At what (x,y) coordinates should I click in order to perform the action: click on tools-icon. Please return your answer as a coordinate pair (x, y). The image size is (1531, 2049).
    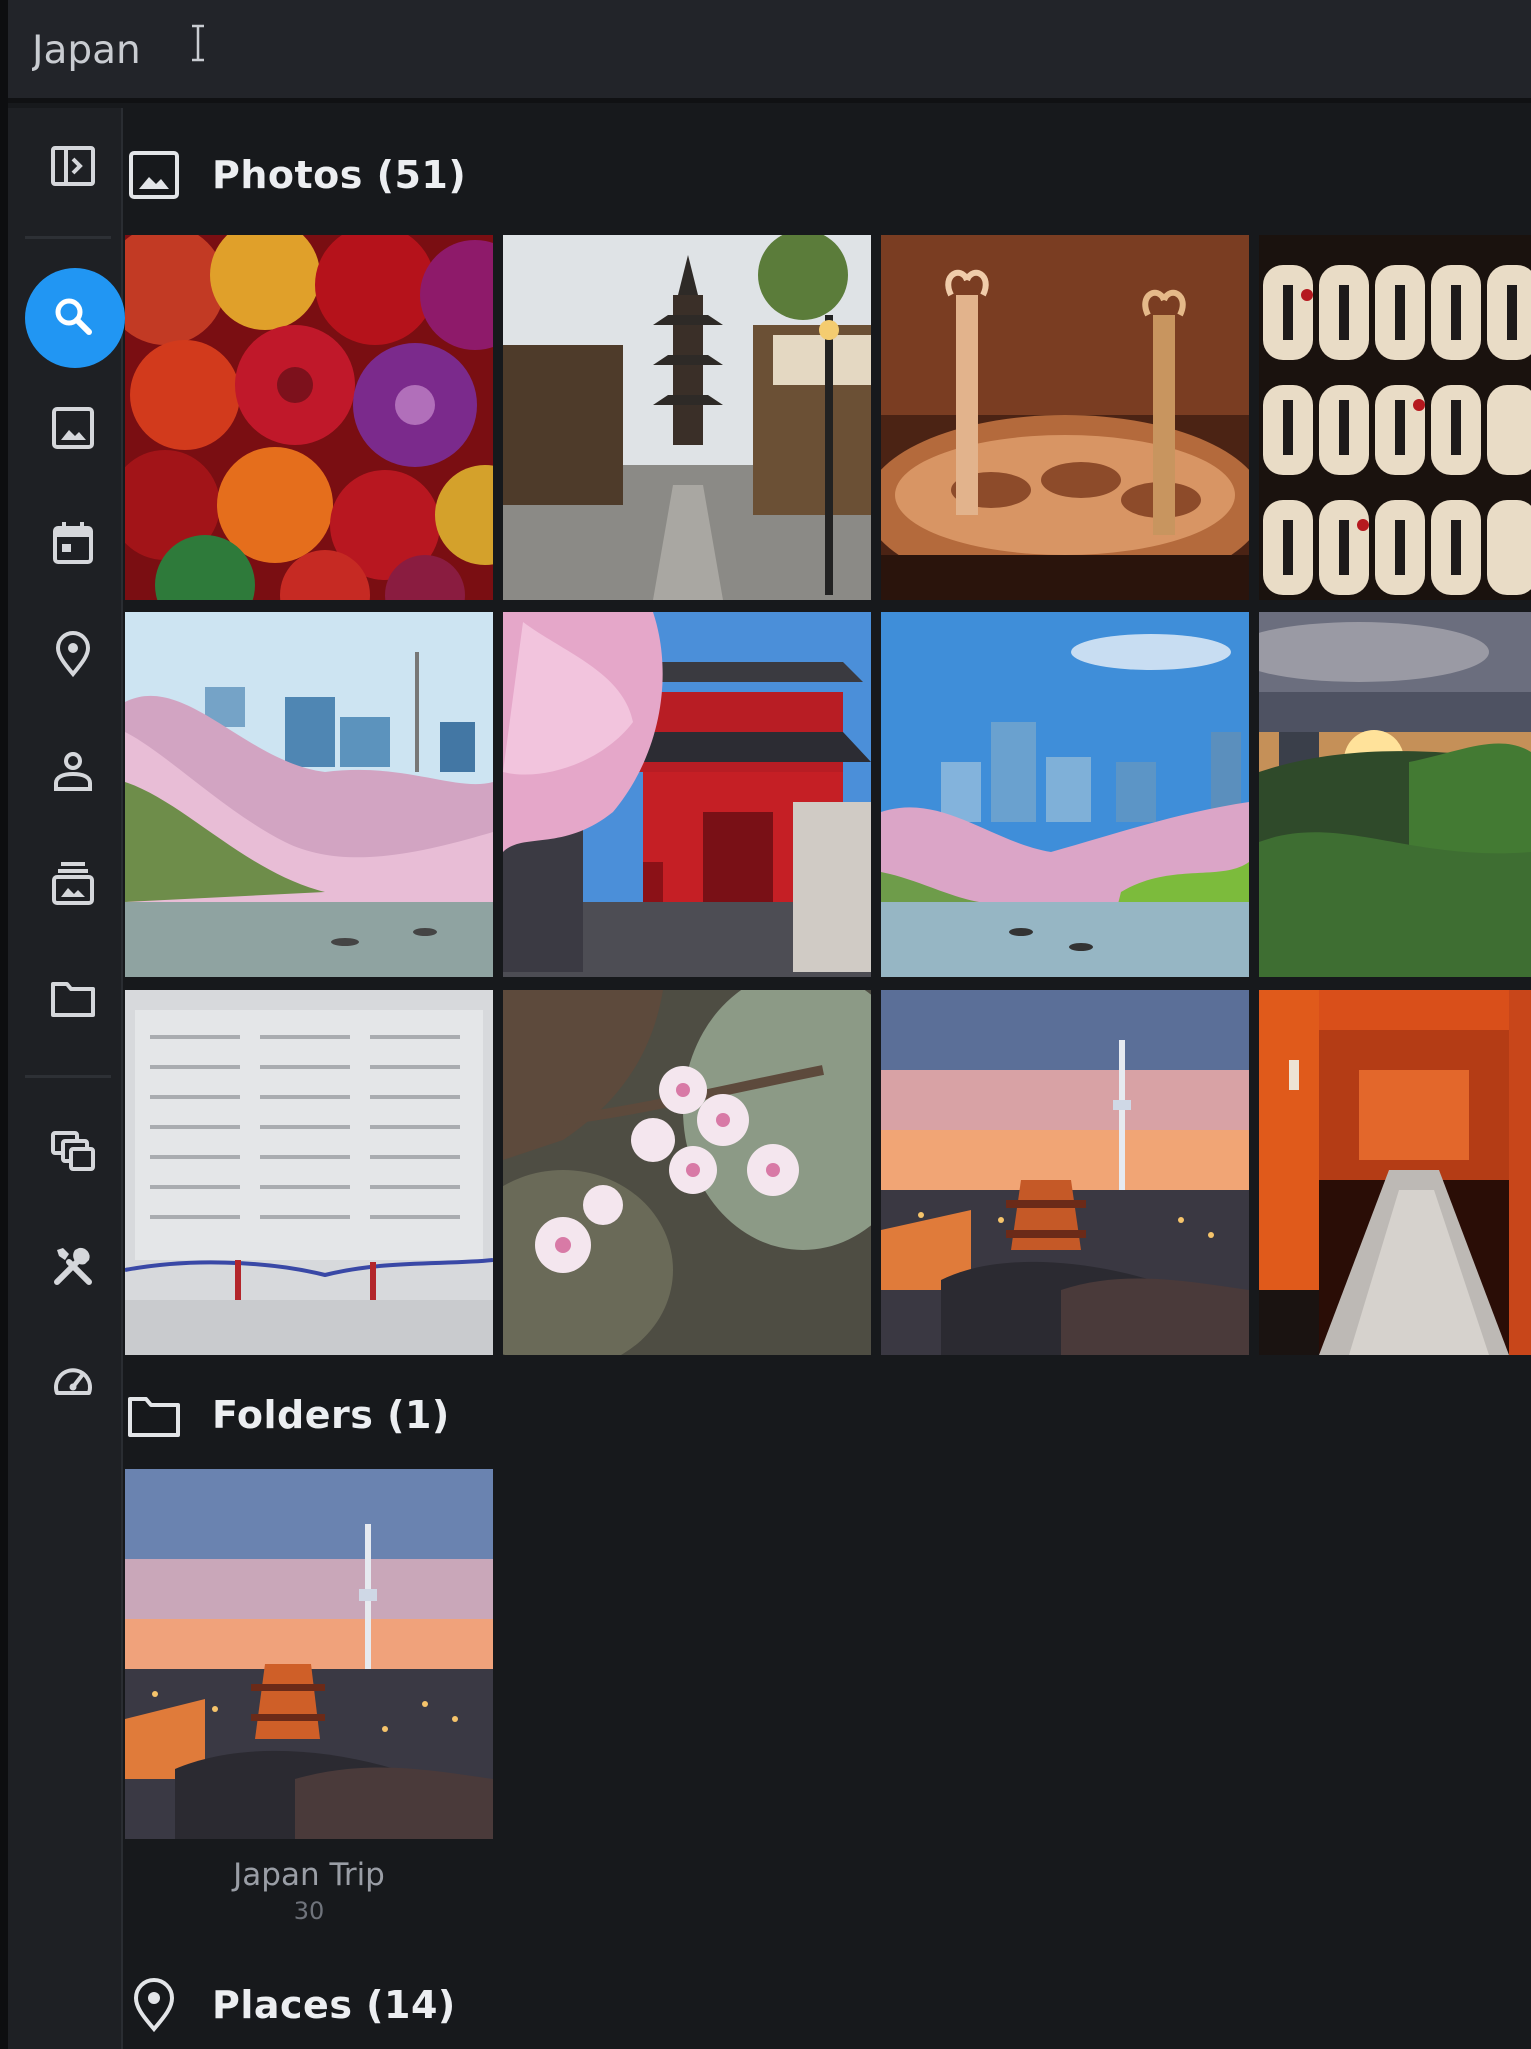
    Looking at the image, I should click on (73, 1266).